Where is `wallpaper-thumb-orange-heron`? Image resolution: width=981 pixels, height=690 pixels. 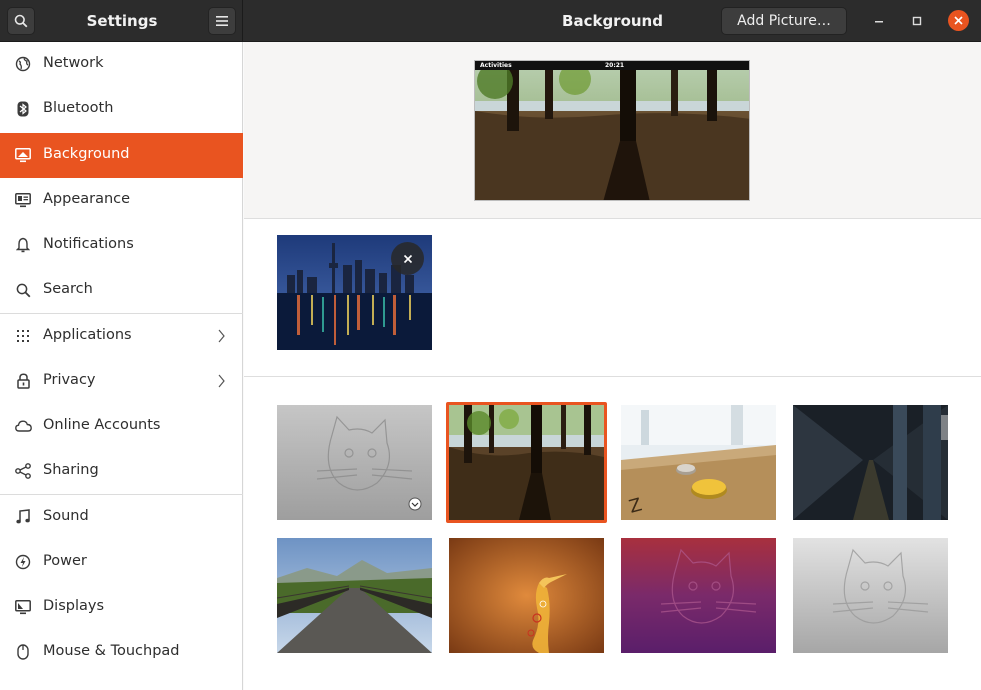
wallpaper-thumb-orange-heron is located at coordinates (526, 595).